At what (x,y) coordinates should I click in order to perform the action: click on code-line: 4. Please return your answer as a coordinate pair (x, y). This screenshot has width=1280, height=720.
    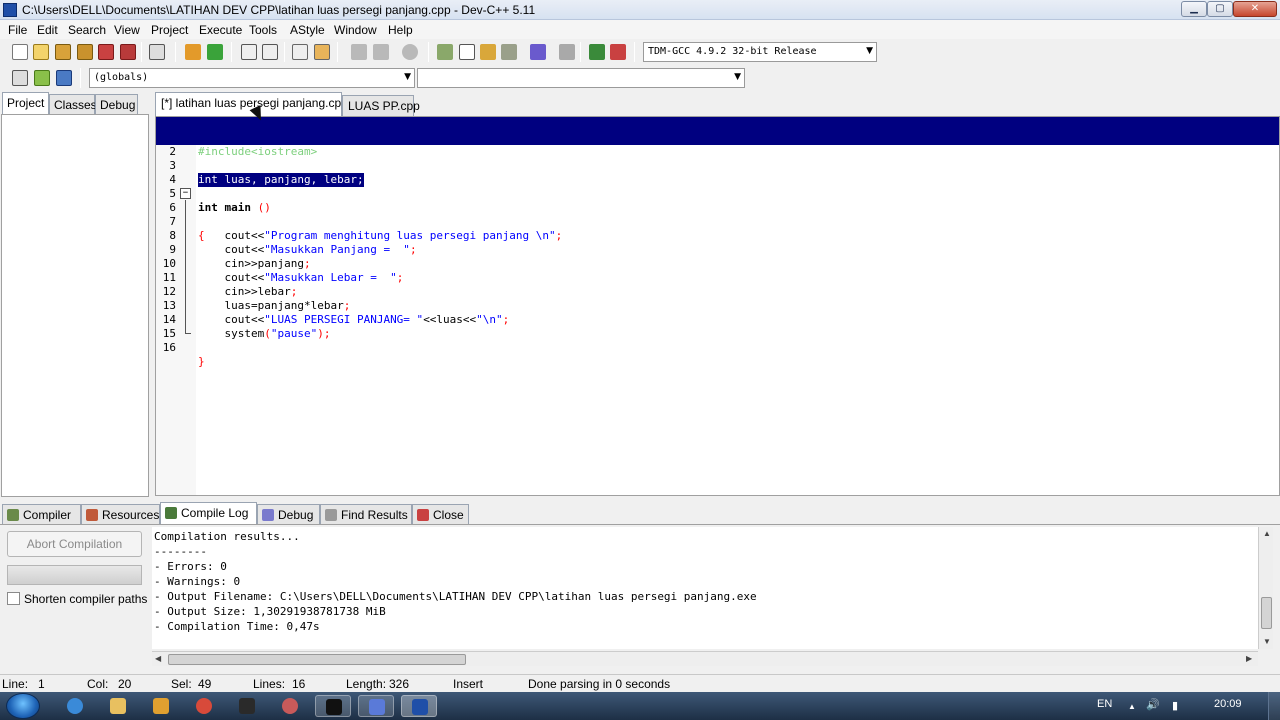
    Looking at the image, I should click on (717, 172).